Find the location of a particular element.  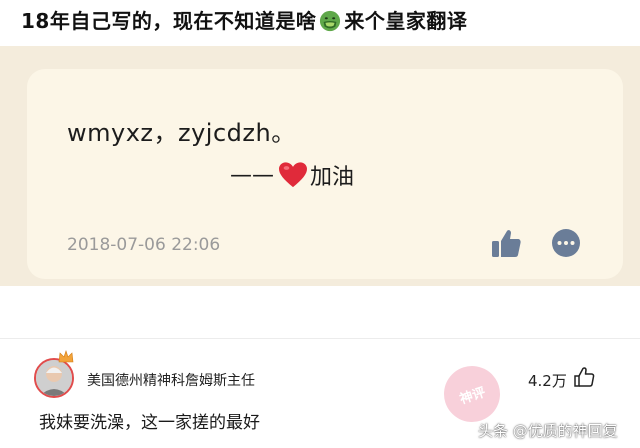

avatar is located at coordinates (54, 378).